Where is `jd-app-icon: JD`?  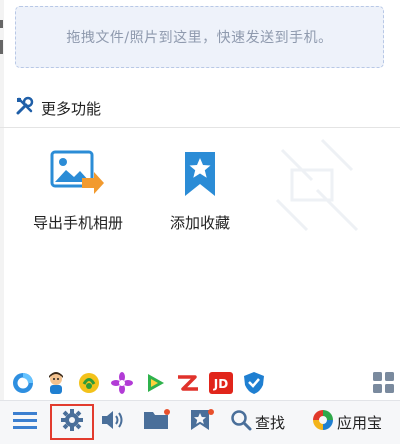 jd-app-icon: JD is located at coordinates (221, 383).